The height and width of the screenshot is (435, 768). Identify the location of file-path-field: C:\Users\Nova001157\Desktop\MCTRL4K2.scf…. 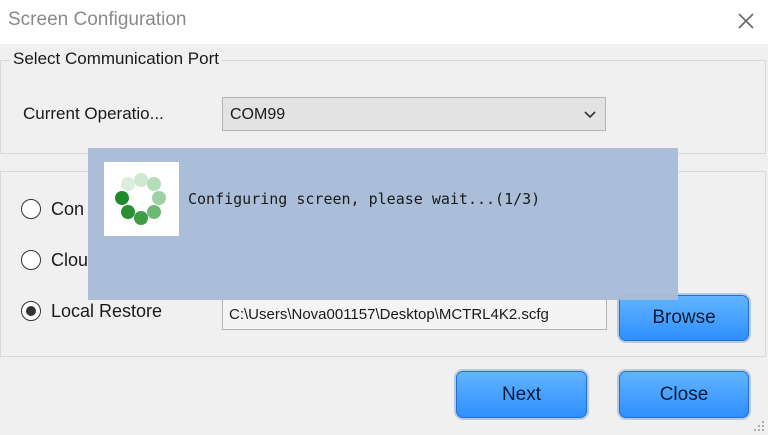
(414, 313).